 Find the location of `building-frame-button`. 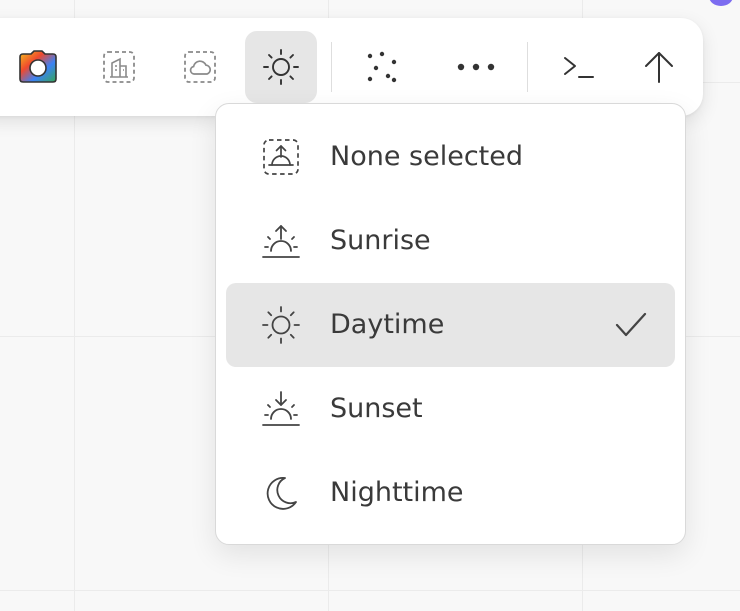

building-frame-button is located at coordinates (119, 67).